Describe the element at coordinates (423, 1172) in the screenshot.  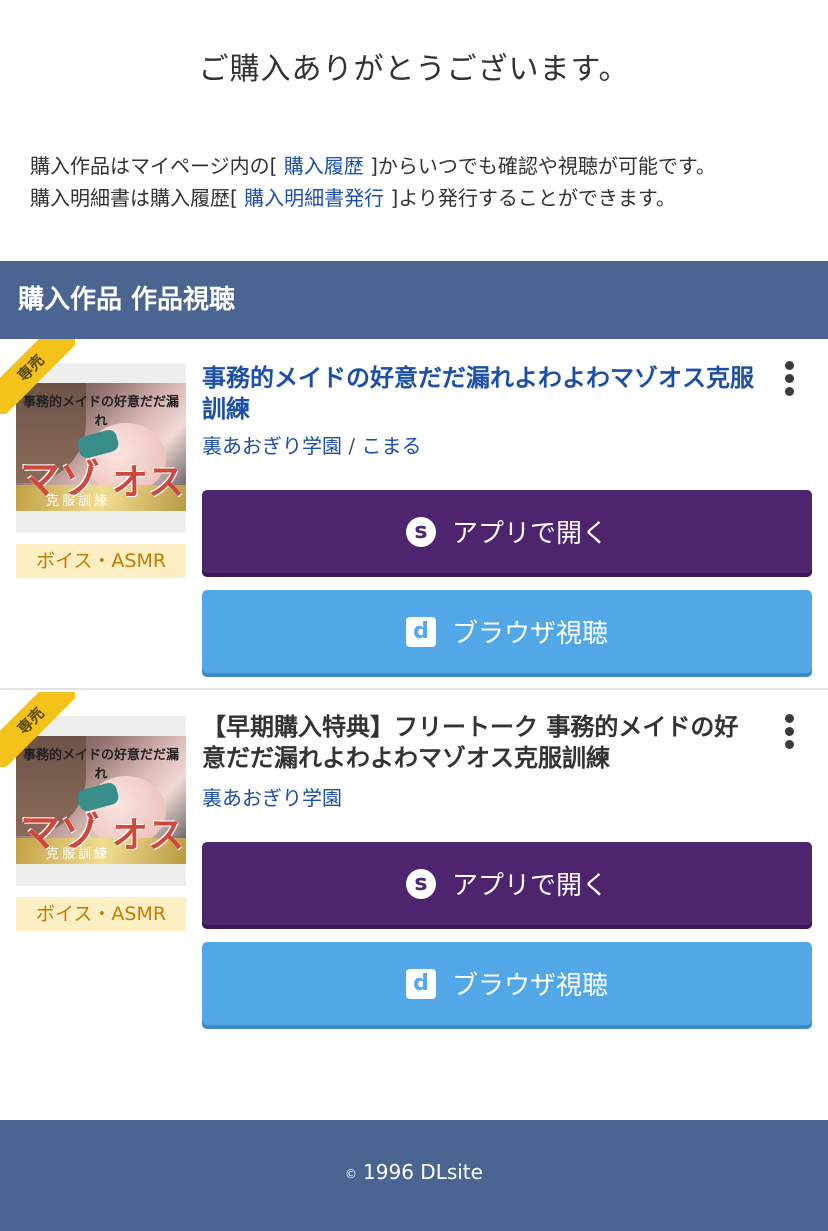
I see `copyright-text: 1996 DLsite` at that location.